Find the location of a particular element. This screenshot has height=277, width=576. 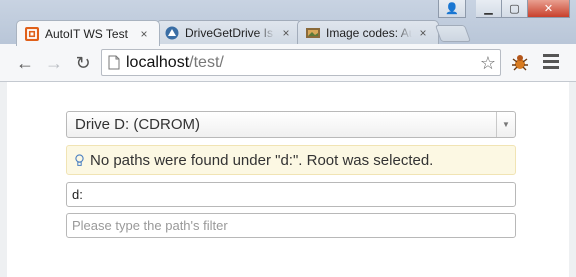

url-path: /test/ is located at coordinates (206, 62).